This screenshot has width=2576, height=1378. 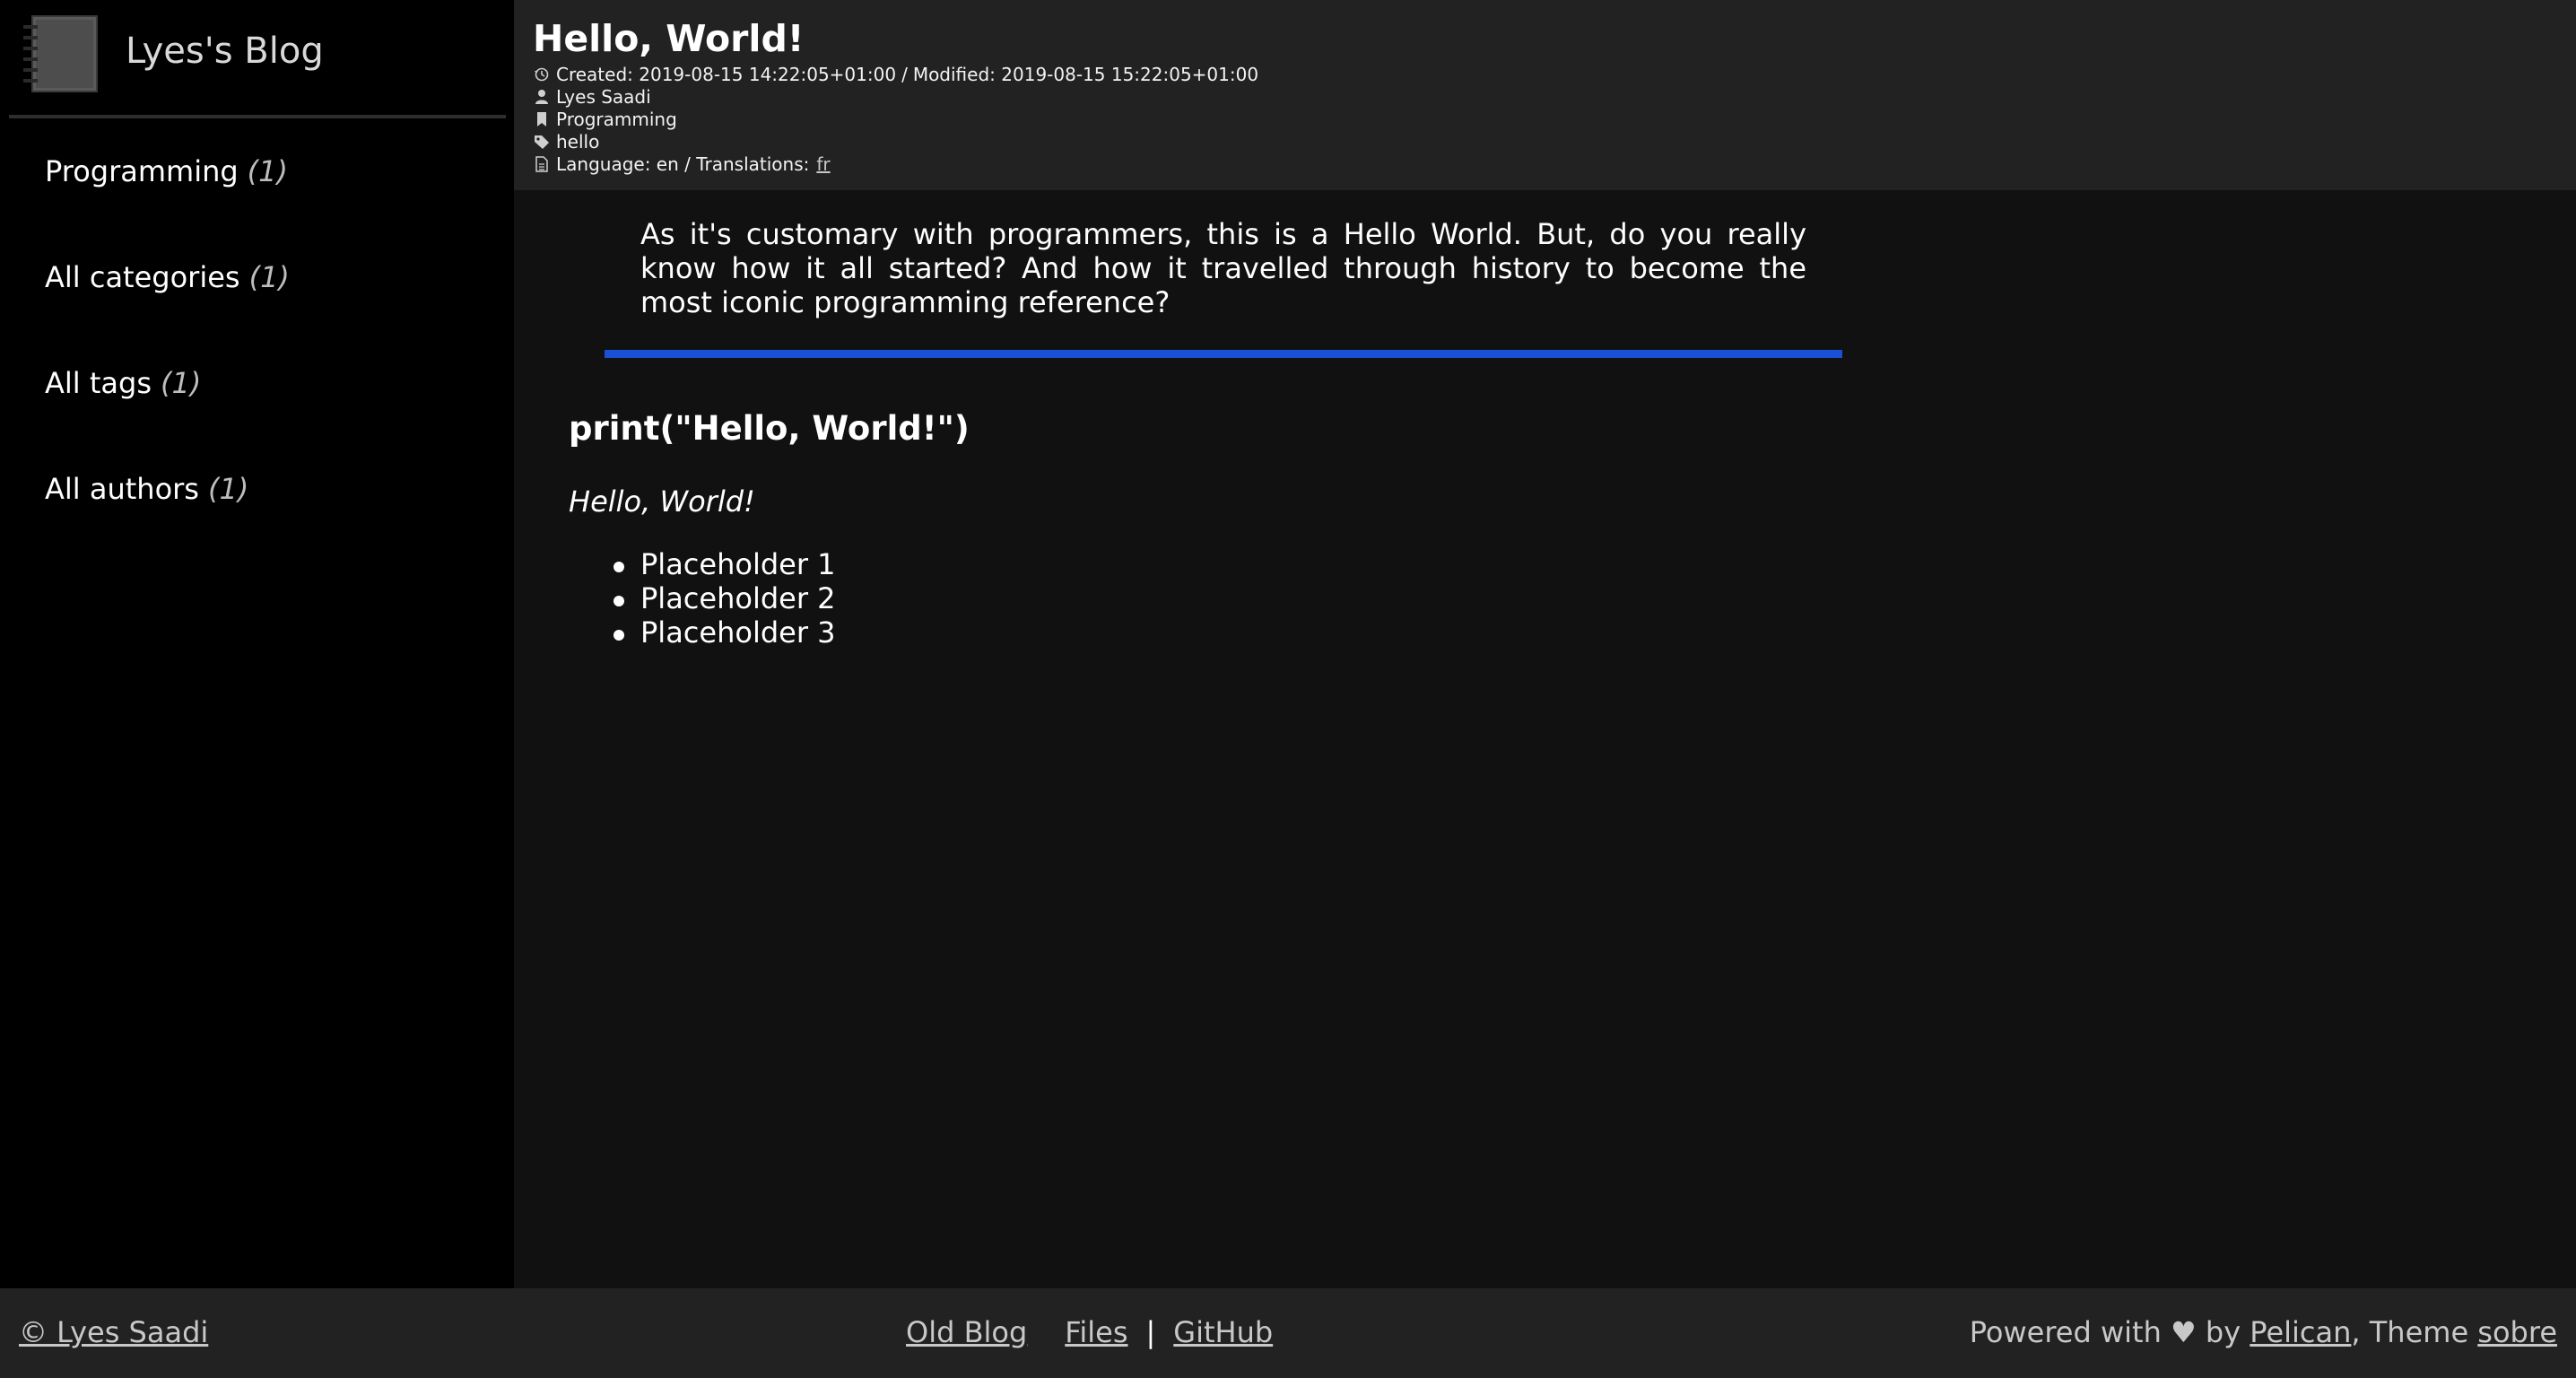 I want to click on notebook-icon, so click(x=59, y=53).